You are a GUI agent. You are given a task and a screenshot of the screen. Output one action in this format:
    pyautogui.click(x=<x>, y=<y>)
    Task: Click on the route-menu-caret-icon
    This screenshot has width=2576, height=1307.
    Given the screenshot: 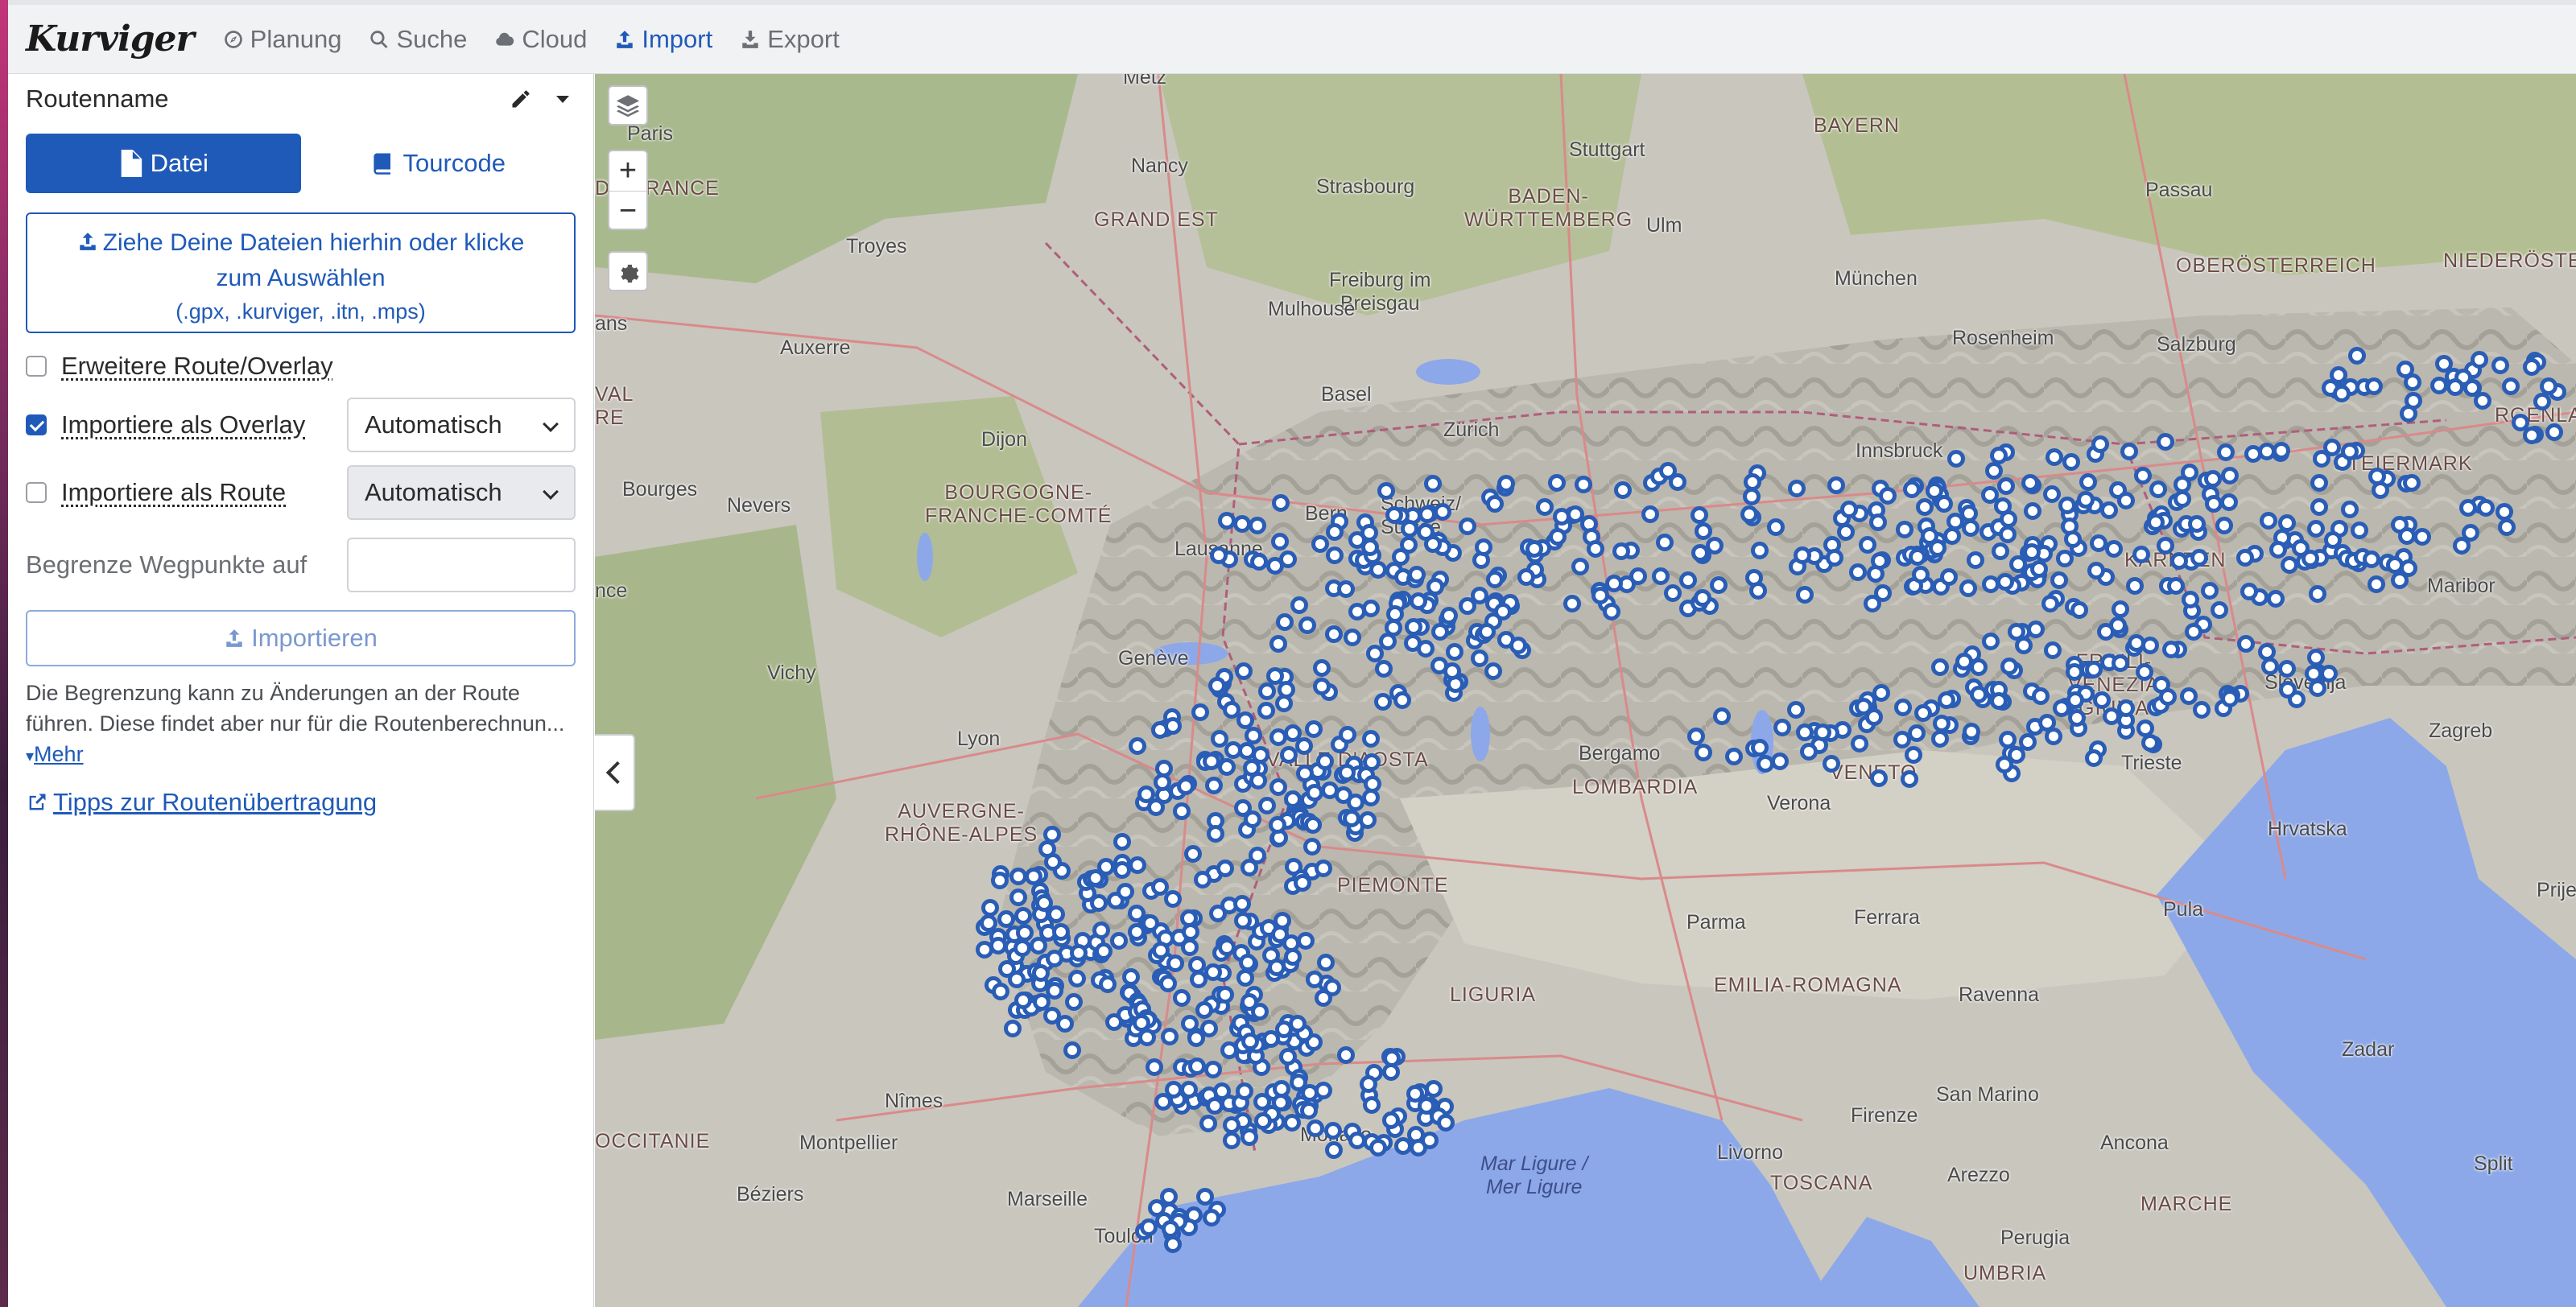 What is the action you would take?
    pyautogui.click(x=562, y=99)
    